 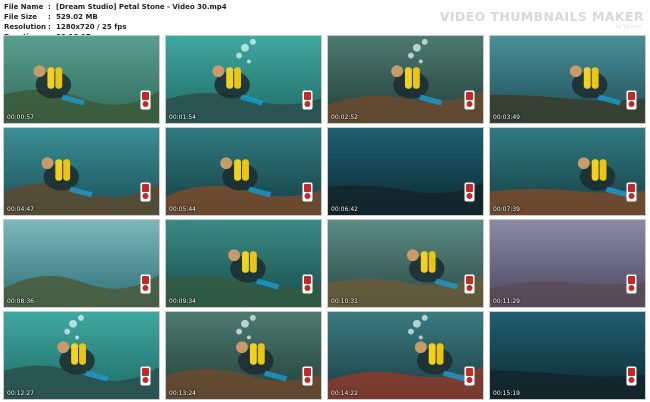 I want to click on video-thumbnail: 00:04:47, so click(x=81, y=171).